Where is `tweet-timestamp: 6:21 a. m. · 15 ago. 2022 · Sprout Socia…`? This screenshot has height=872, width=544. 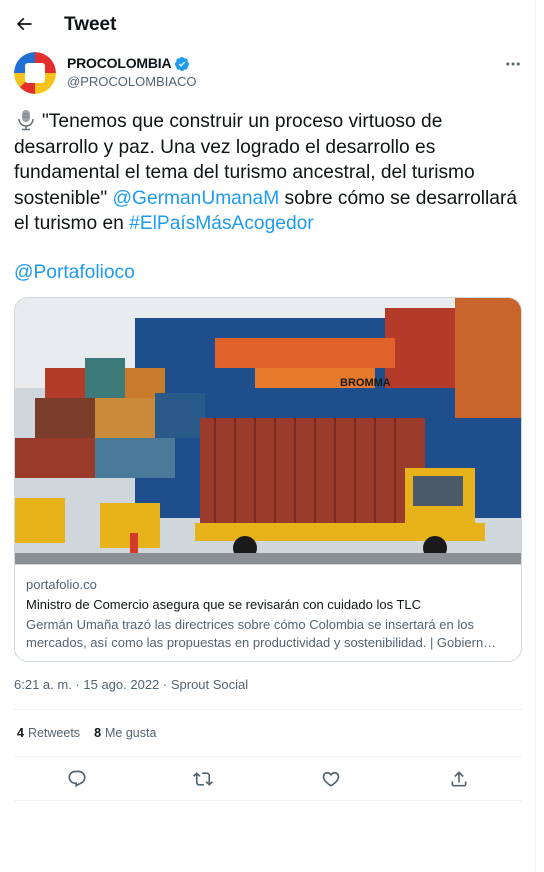 tweet-timestamp: 6:21 a. m. · 15 ago. 2022 · Sprout Socia… is located at coordinates (131, 685).